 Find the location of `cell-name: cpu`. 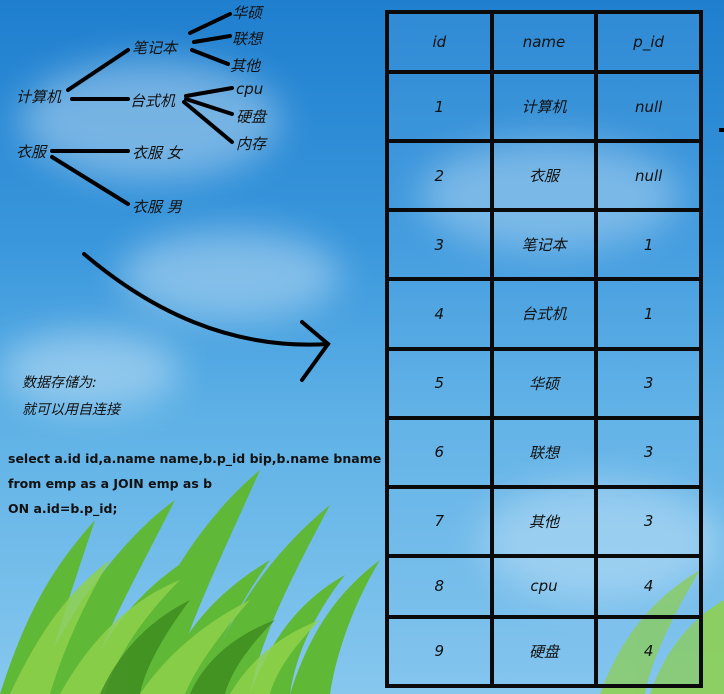

cell-name: cpu is located at coordinates (544, 586).